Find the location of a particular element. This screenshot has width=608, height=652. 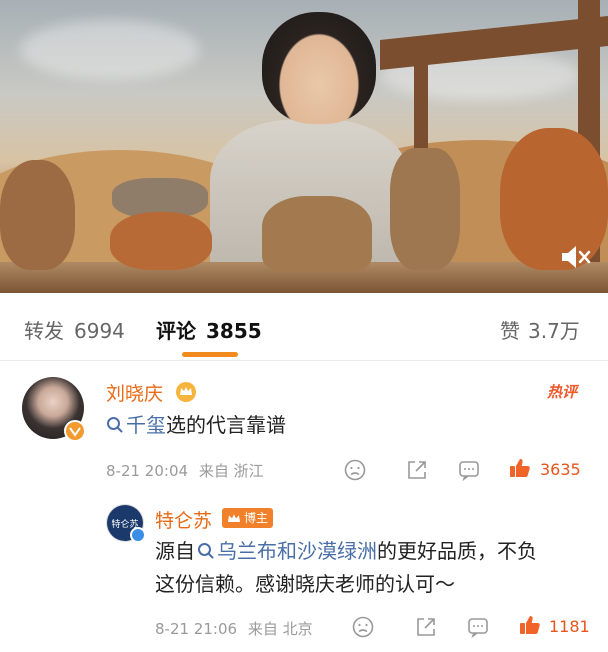

active-tab-indicator is located at coordinates (210, 354).